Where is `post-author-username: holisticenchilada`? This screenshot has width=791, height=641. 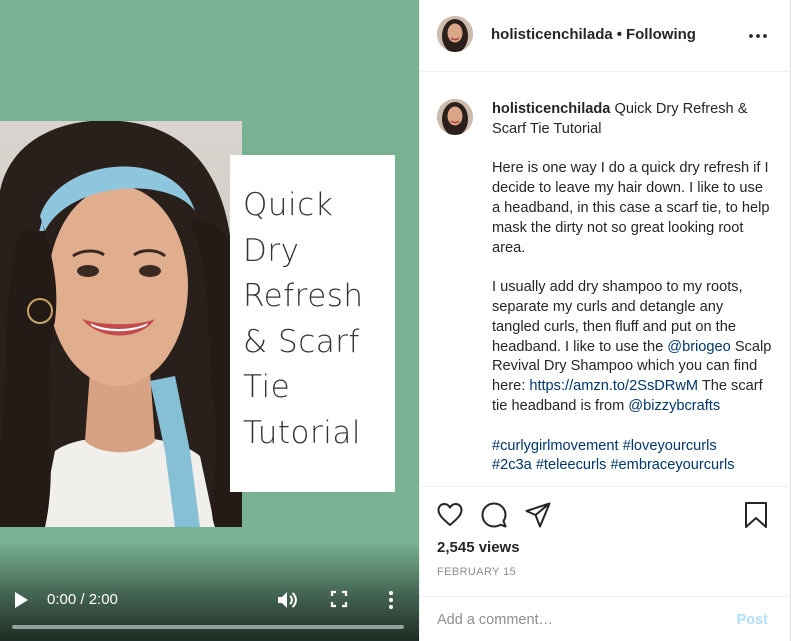
post-author-username: holisticenchilada is located at coordinates (552, 34).